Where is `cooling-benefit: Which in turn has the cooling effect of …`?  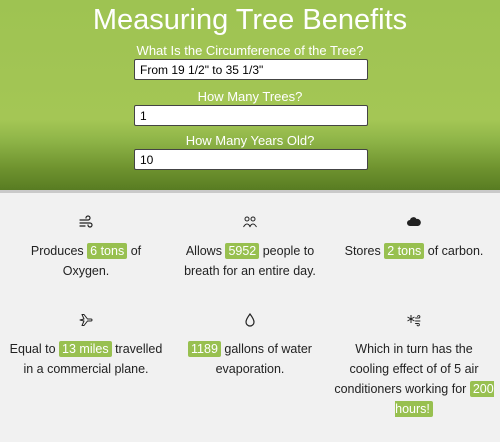
cooling-benefit: Which in turn has the cooling effect of … is located at coordinates (414, 366).